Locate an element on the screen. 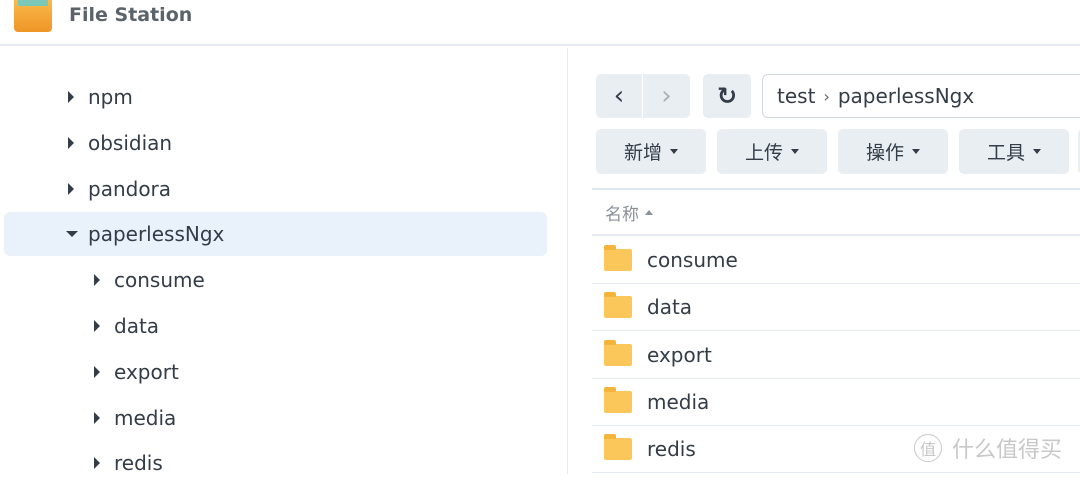  toolbar-button-label: 新增 is located at coordinates (642, 153).